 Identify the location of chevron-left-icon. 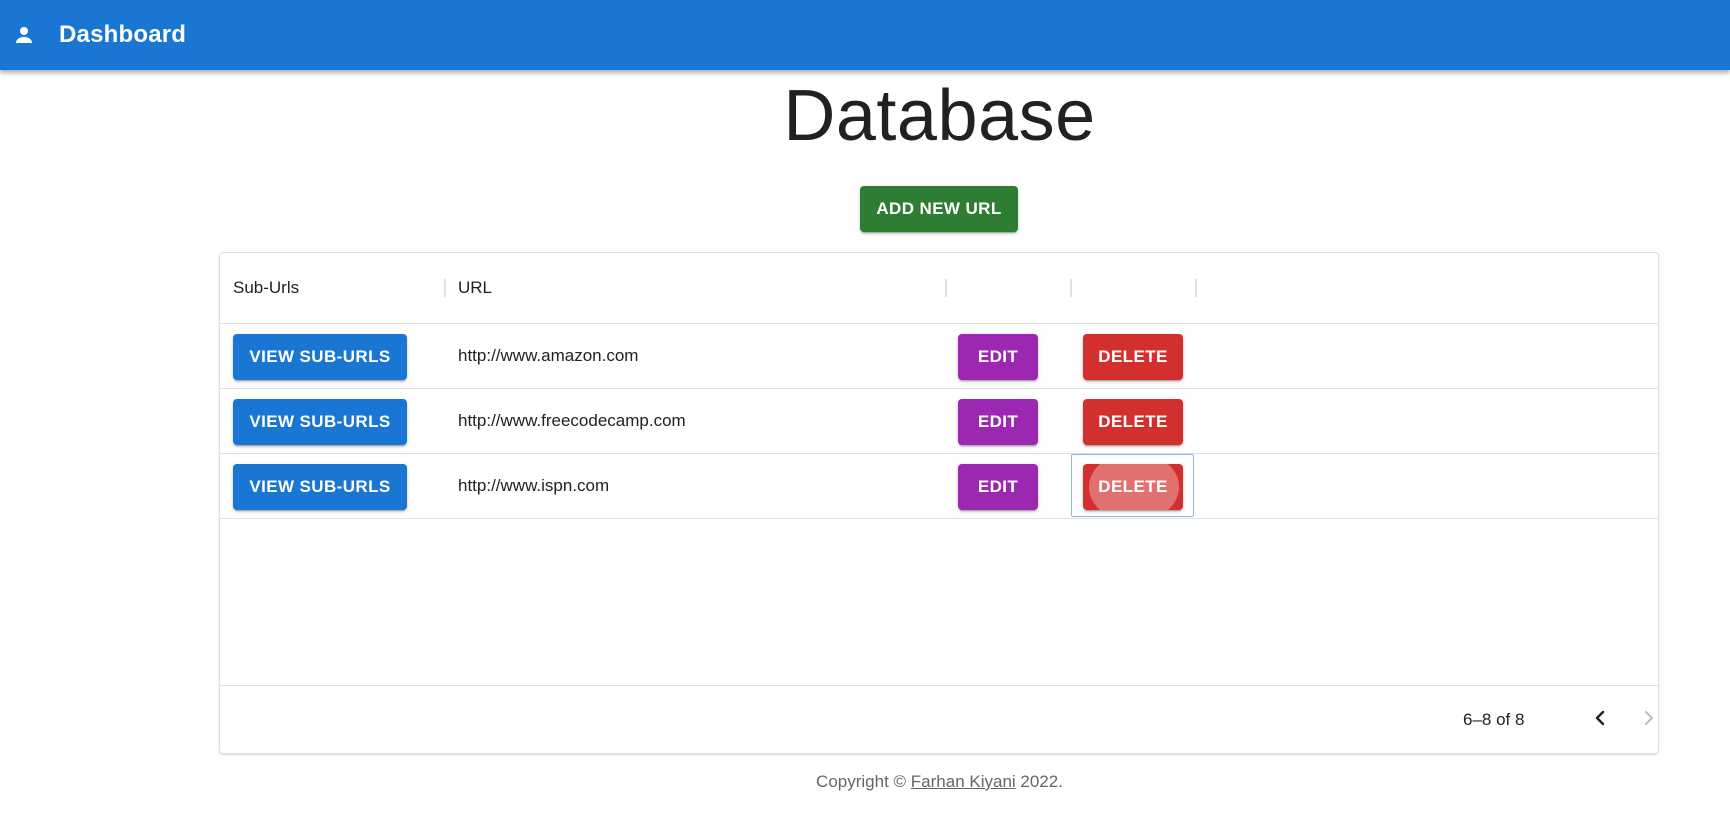
(1600, 720).